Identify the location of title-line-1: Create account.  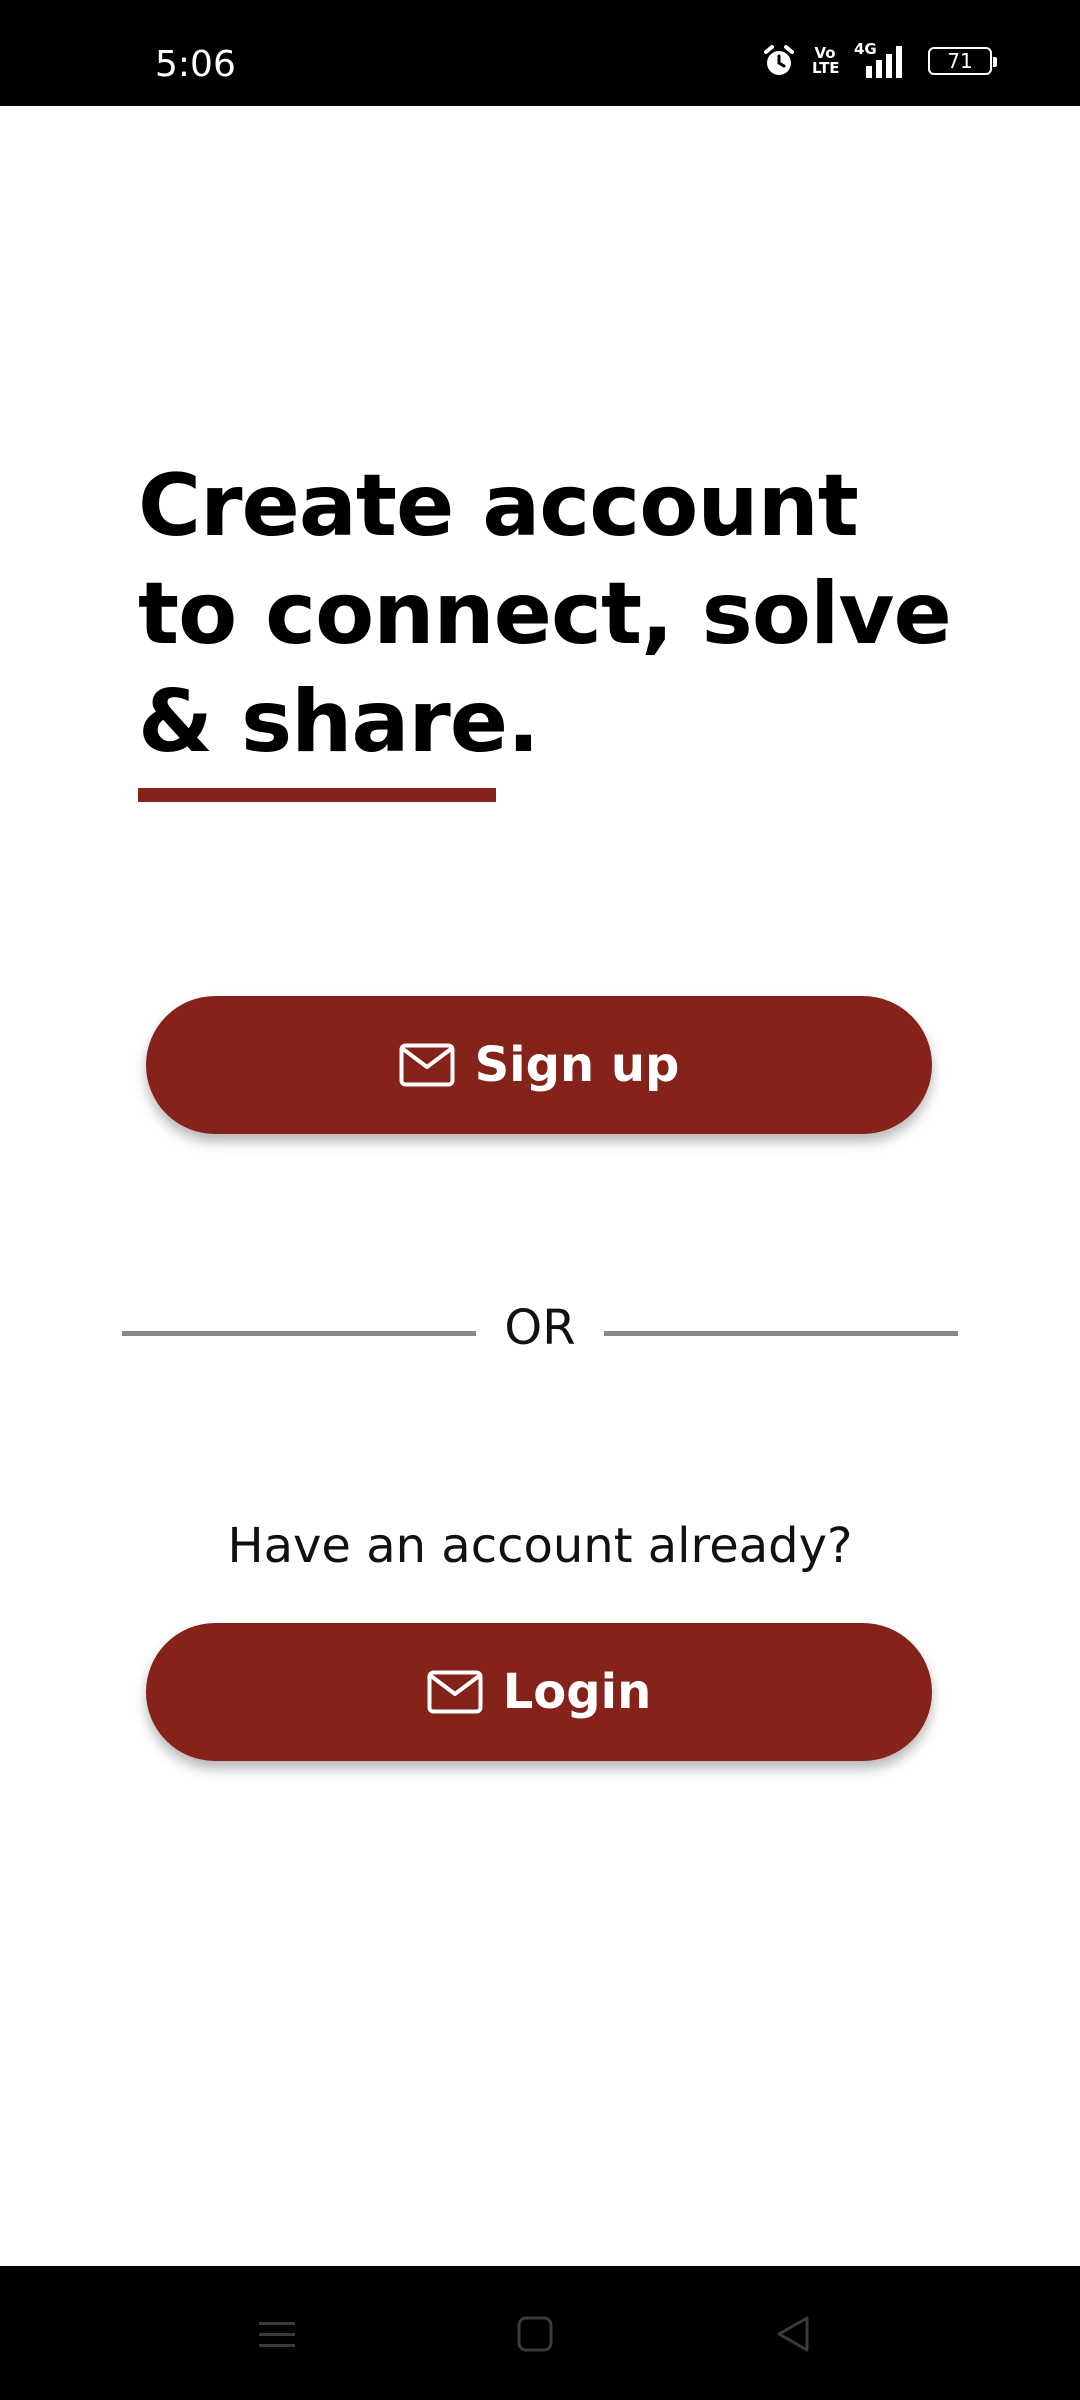
(498, 506).